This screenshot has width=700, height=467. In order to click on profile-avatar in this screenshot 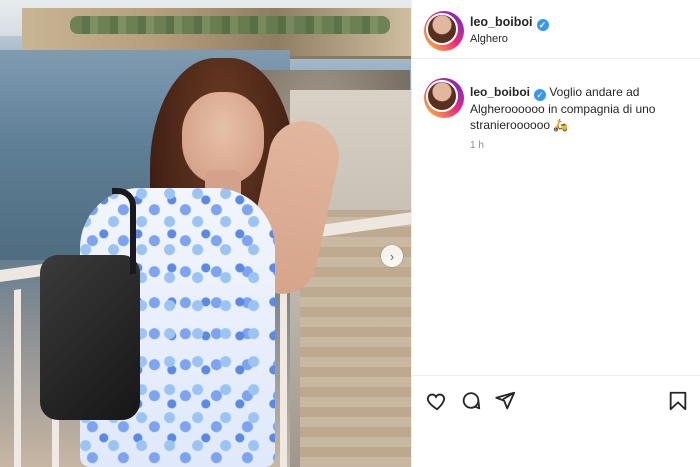, I will do `click(444, 31)`.